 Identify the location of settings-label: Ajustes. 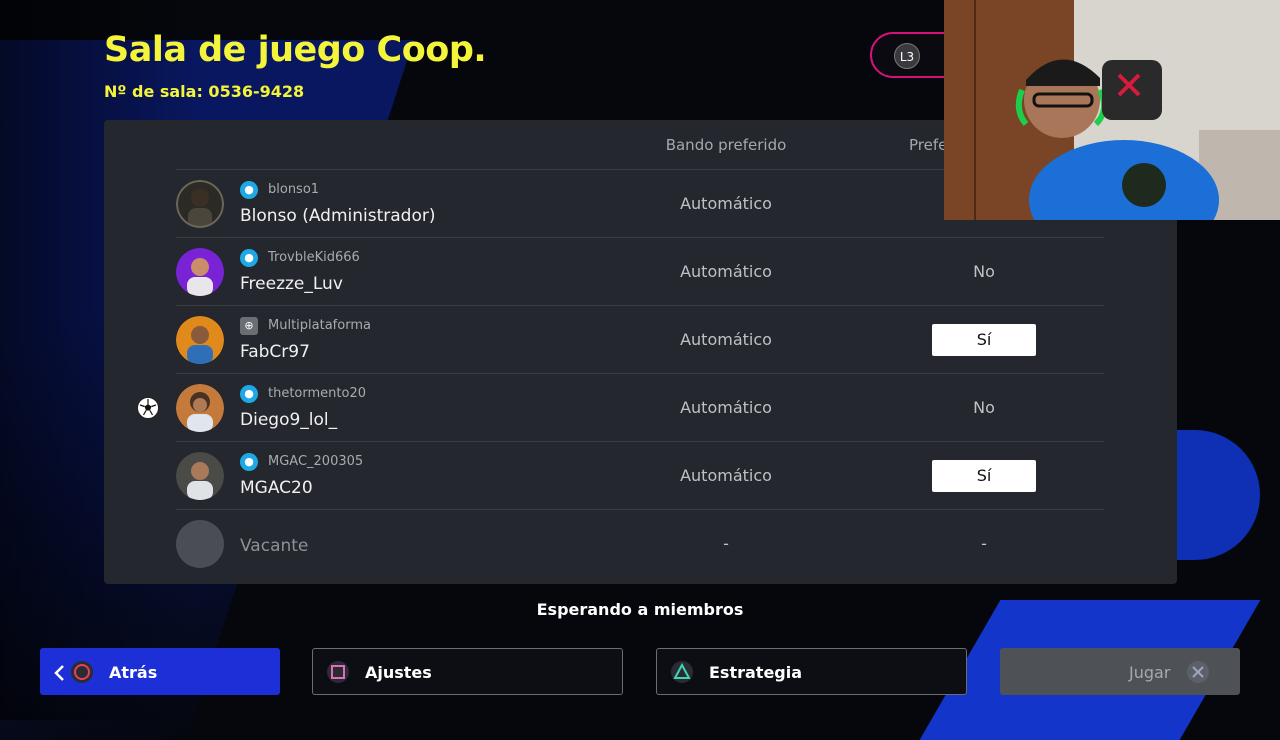
(398, 672).